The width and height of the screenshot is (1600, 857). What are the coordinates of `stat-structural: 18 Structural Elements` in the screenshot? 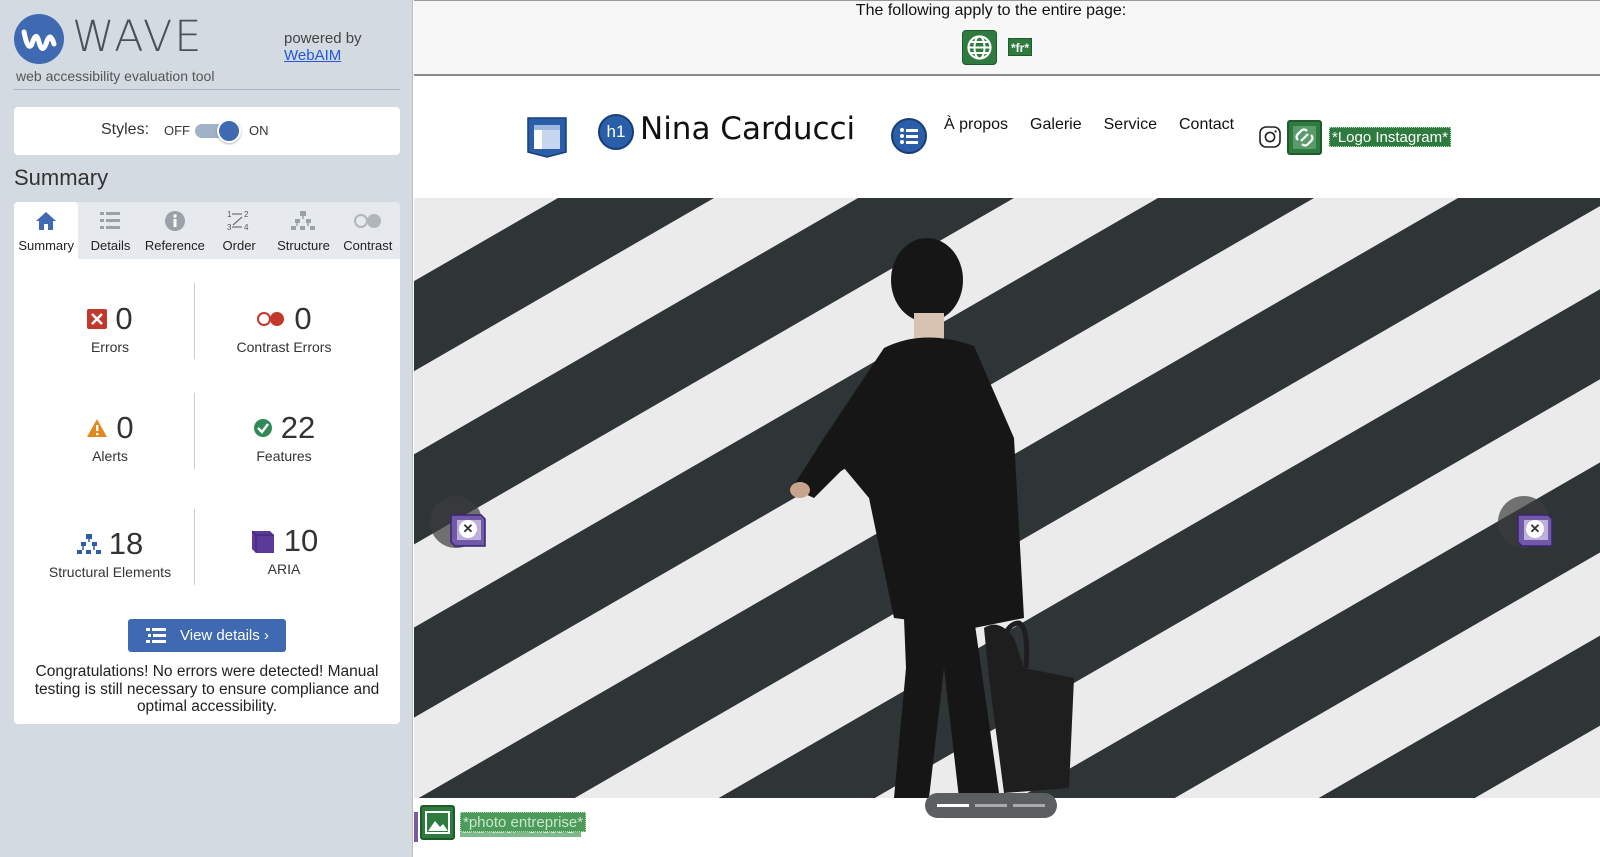 It's located at (110, 553).